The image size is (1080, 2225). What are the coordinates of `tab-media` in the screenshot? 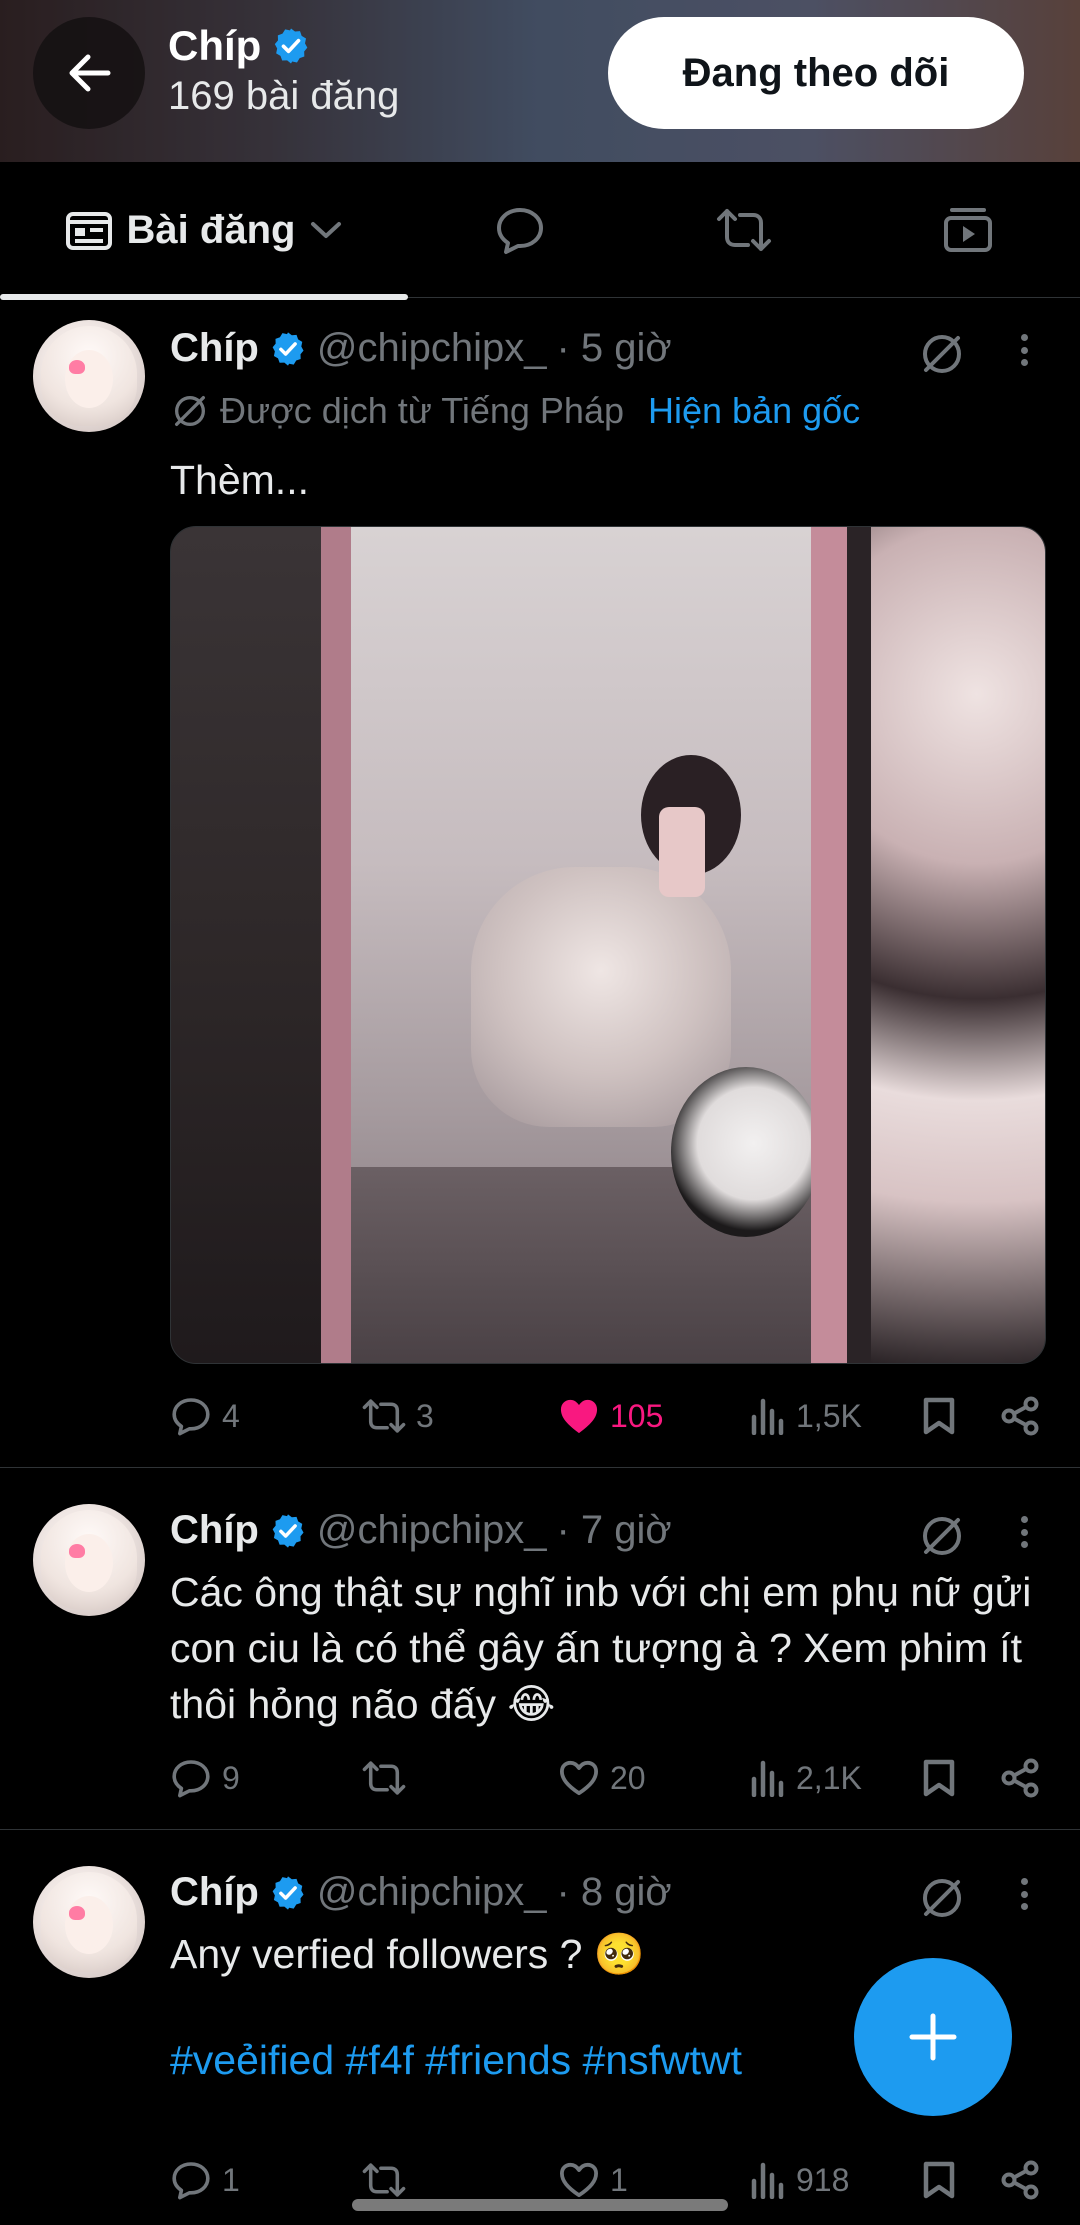 It's located at (968, 230).